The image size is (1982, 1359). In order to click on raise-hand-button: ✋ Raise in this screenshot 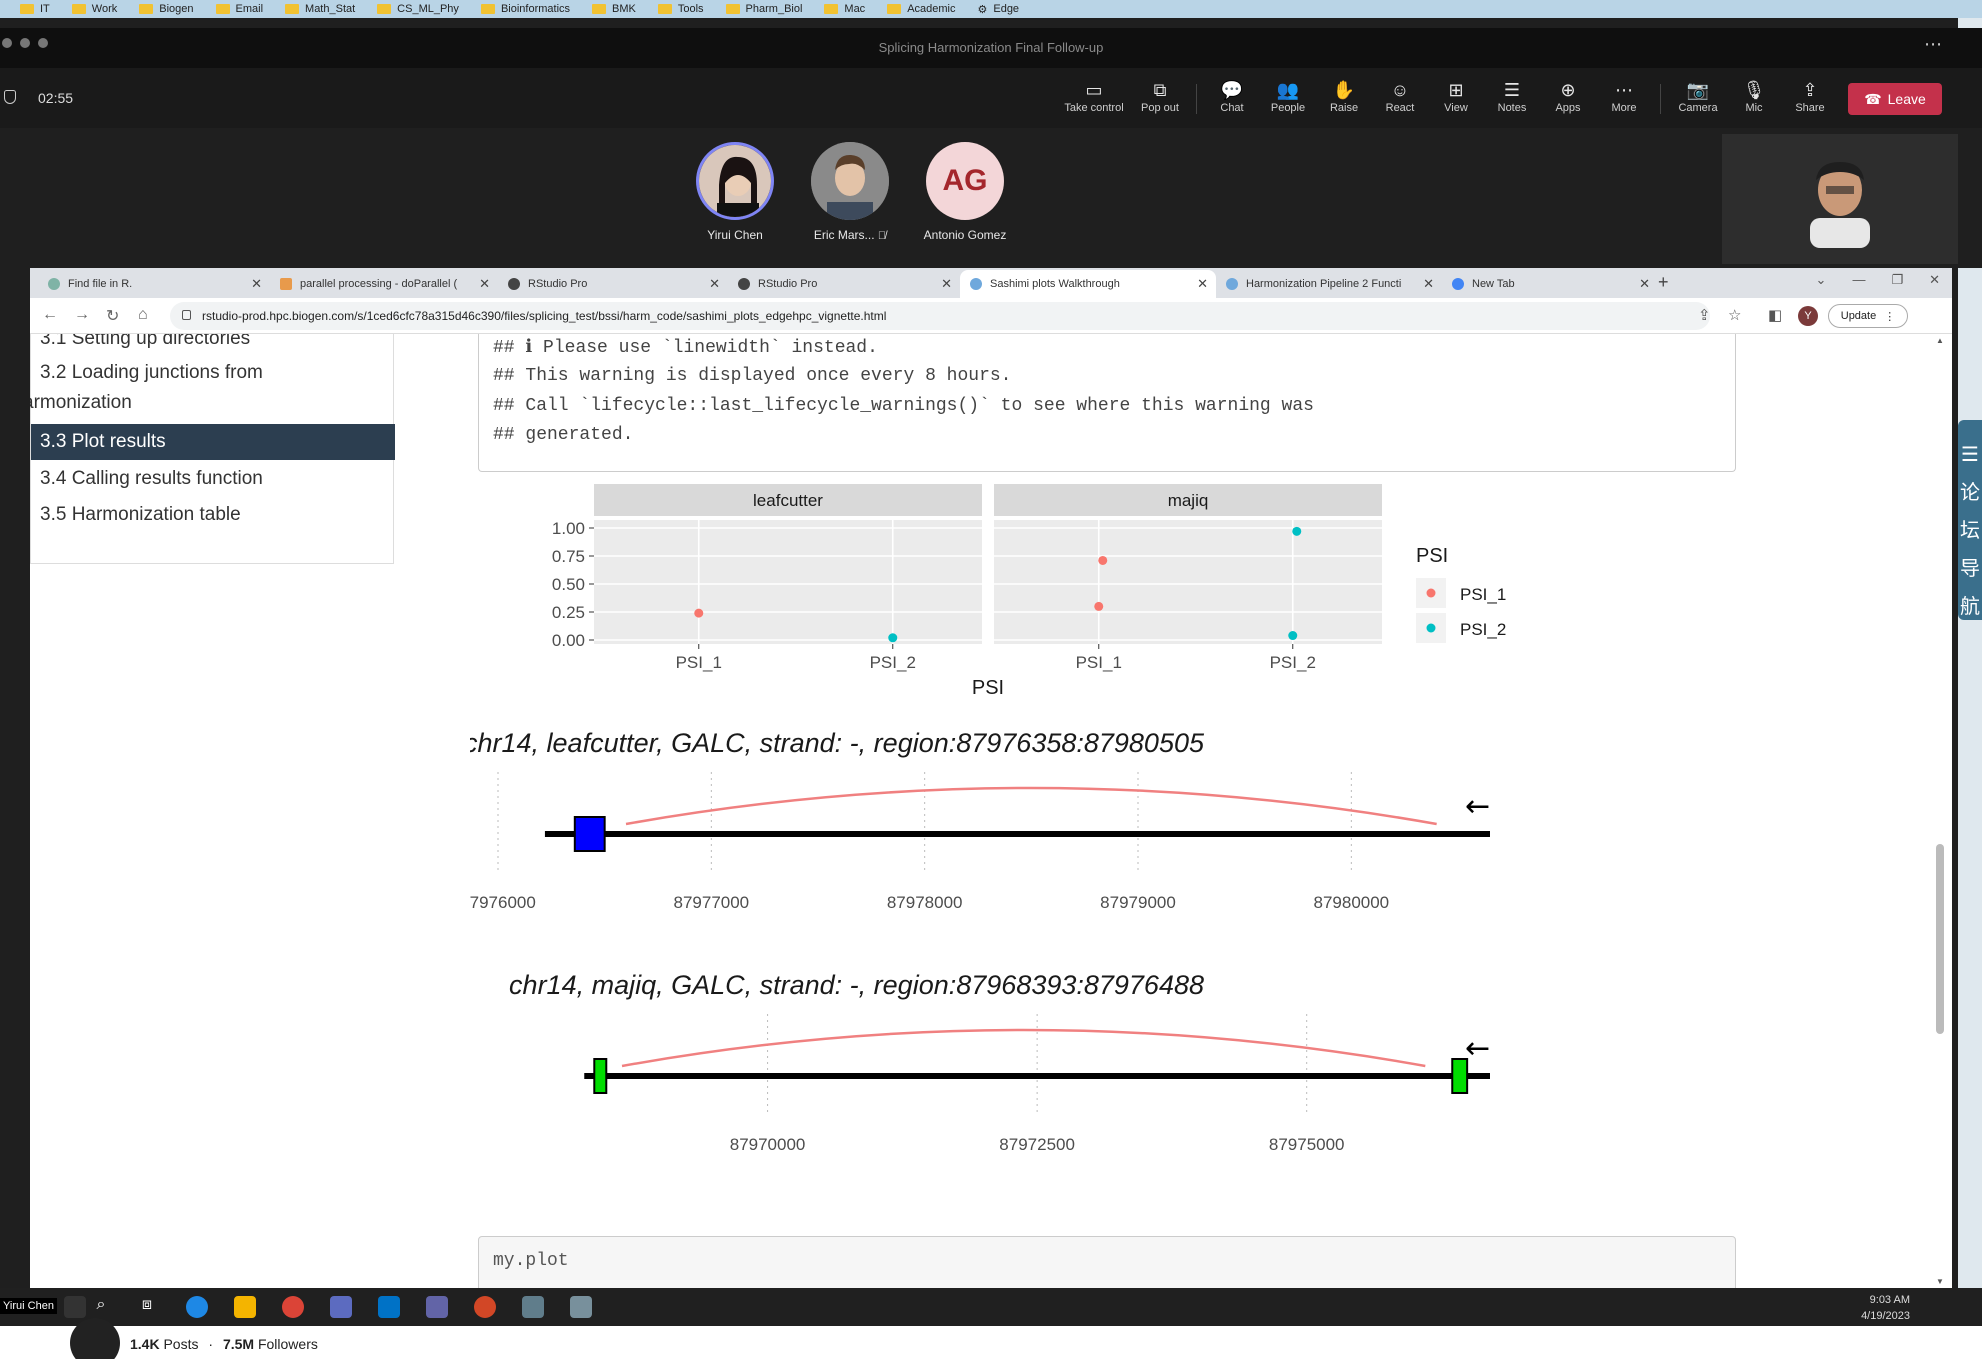, I will do `click(1344, 96)`.